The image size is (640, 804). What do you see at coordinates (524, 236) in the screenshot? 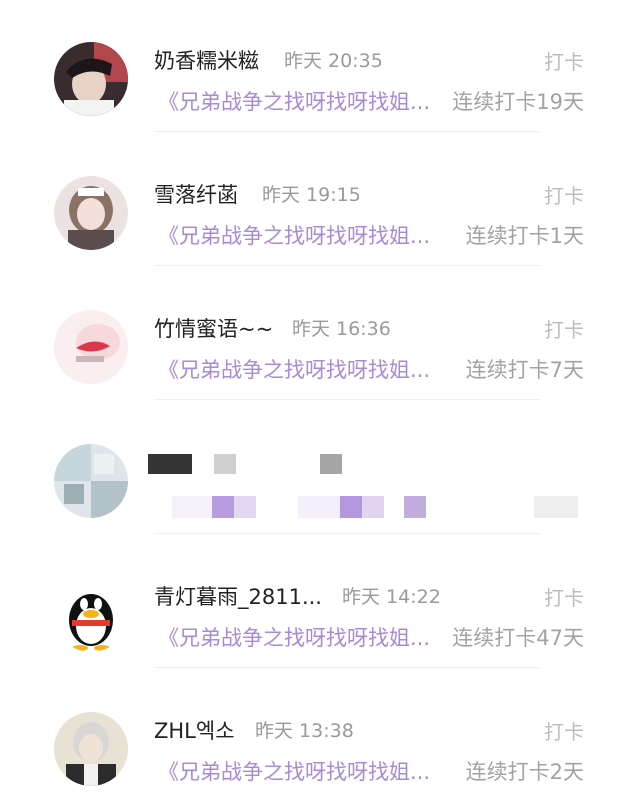
I see `streak-count: 连续打卡1天` at bounding box center [524, 236].